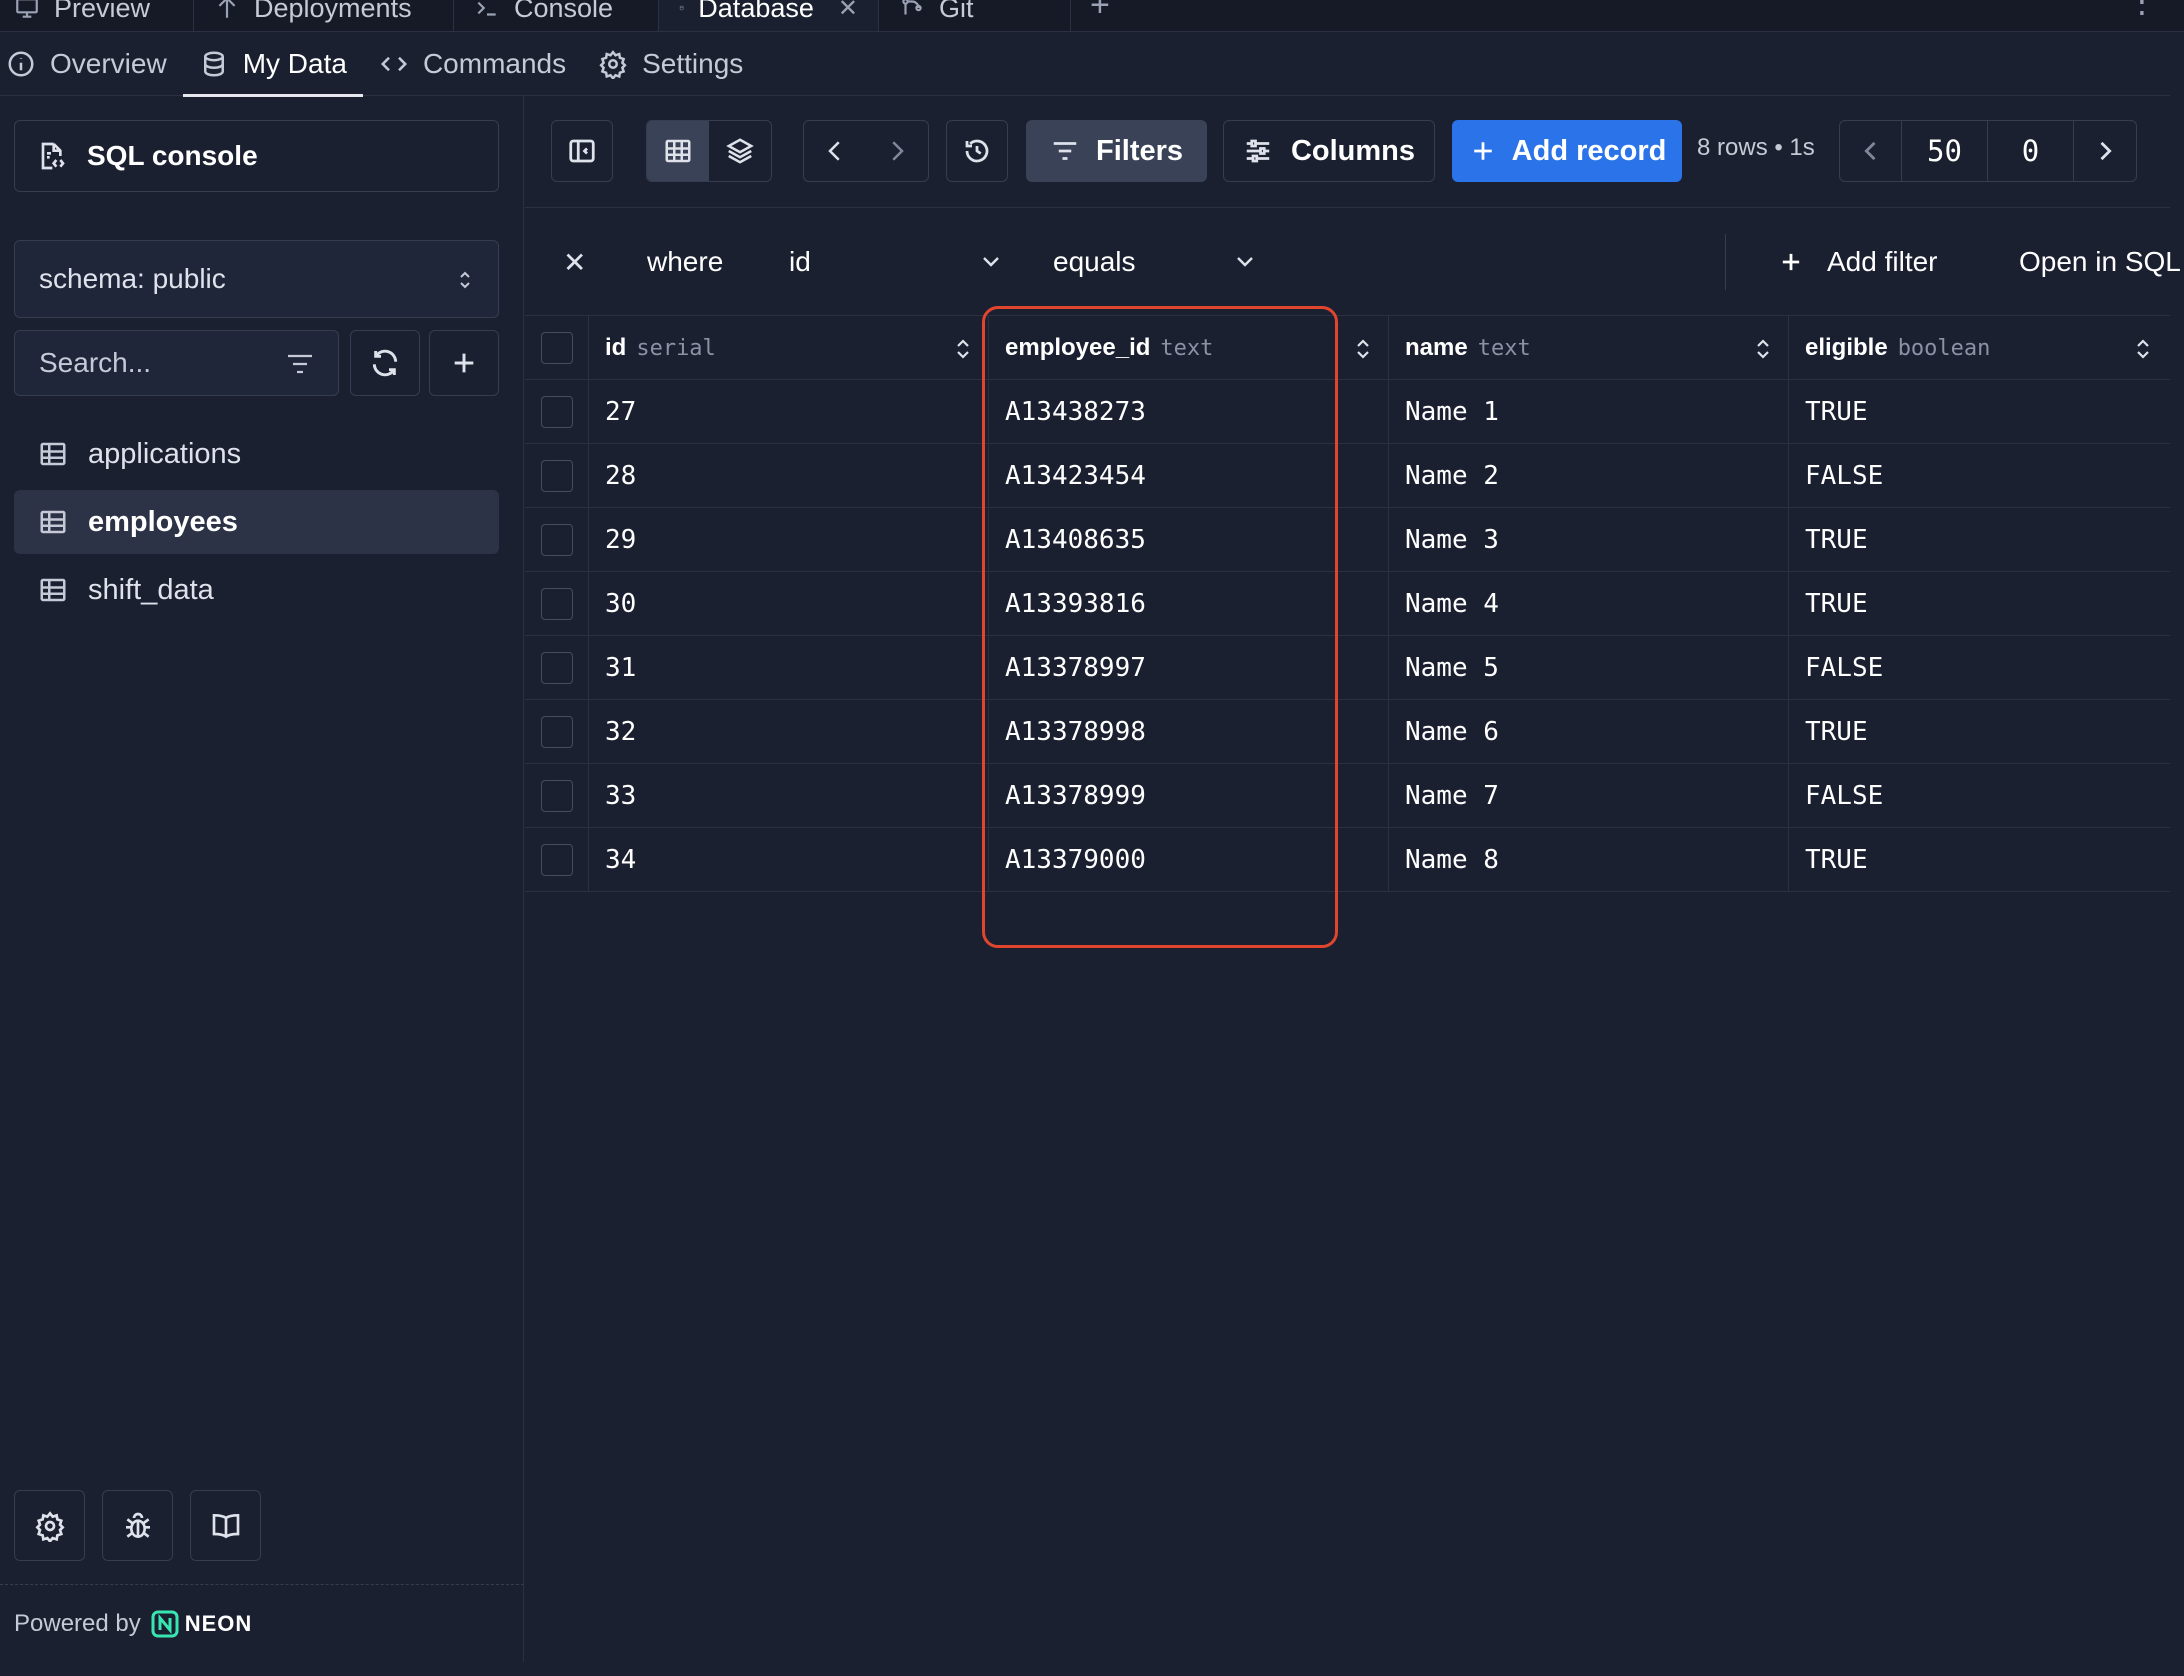 This screenshot has height=1676, width=2184. Describe the element at coordinates (2031, 151) in the screenshot. I see `offset-input: 0` at that location.